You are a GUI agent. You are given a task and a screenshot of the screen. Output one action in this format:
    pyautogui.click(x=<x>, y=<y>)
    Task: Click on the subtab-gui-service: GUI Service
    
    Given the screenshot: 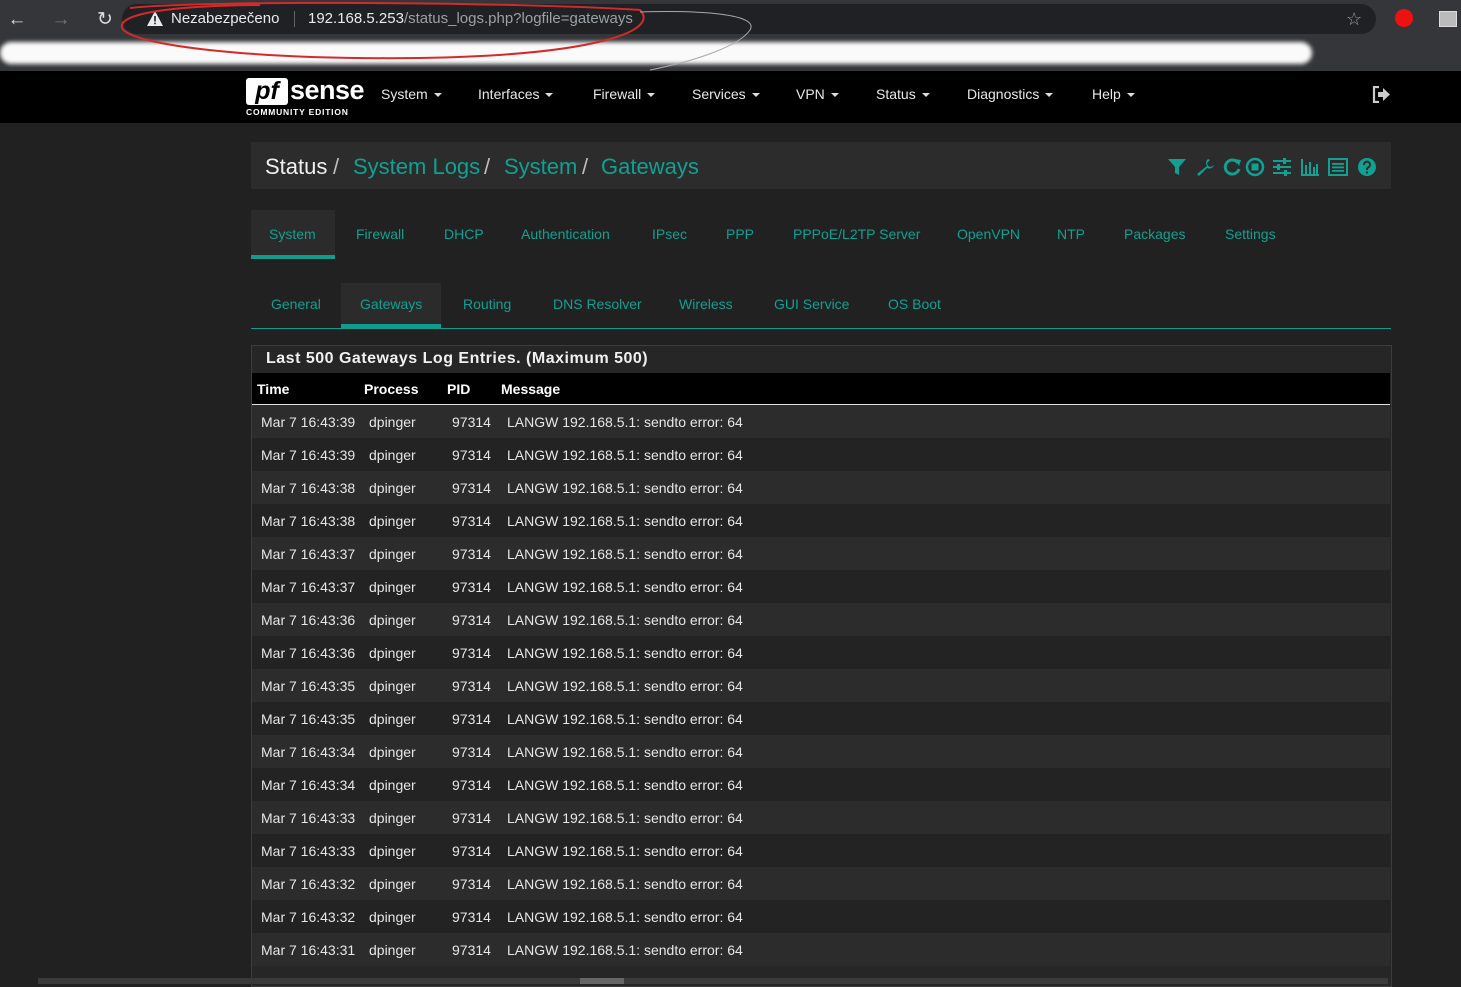 What is the action you would take?
    pyautogui.click(x=811, y=304)
    